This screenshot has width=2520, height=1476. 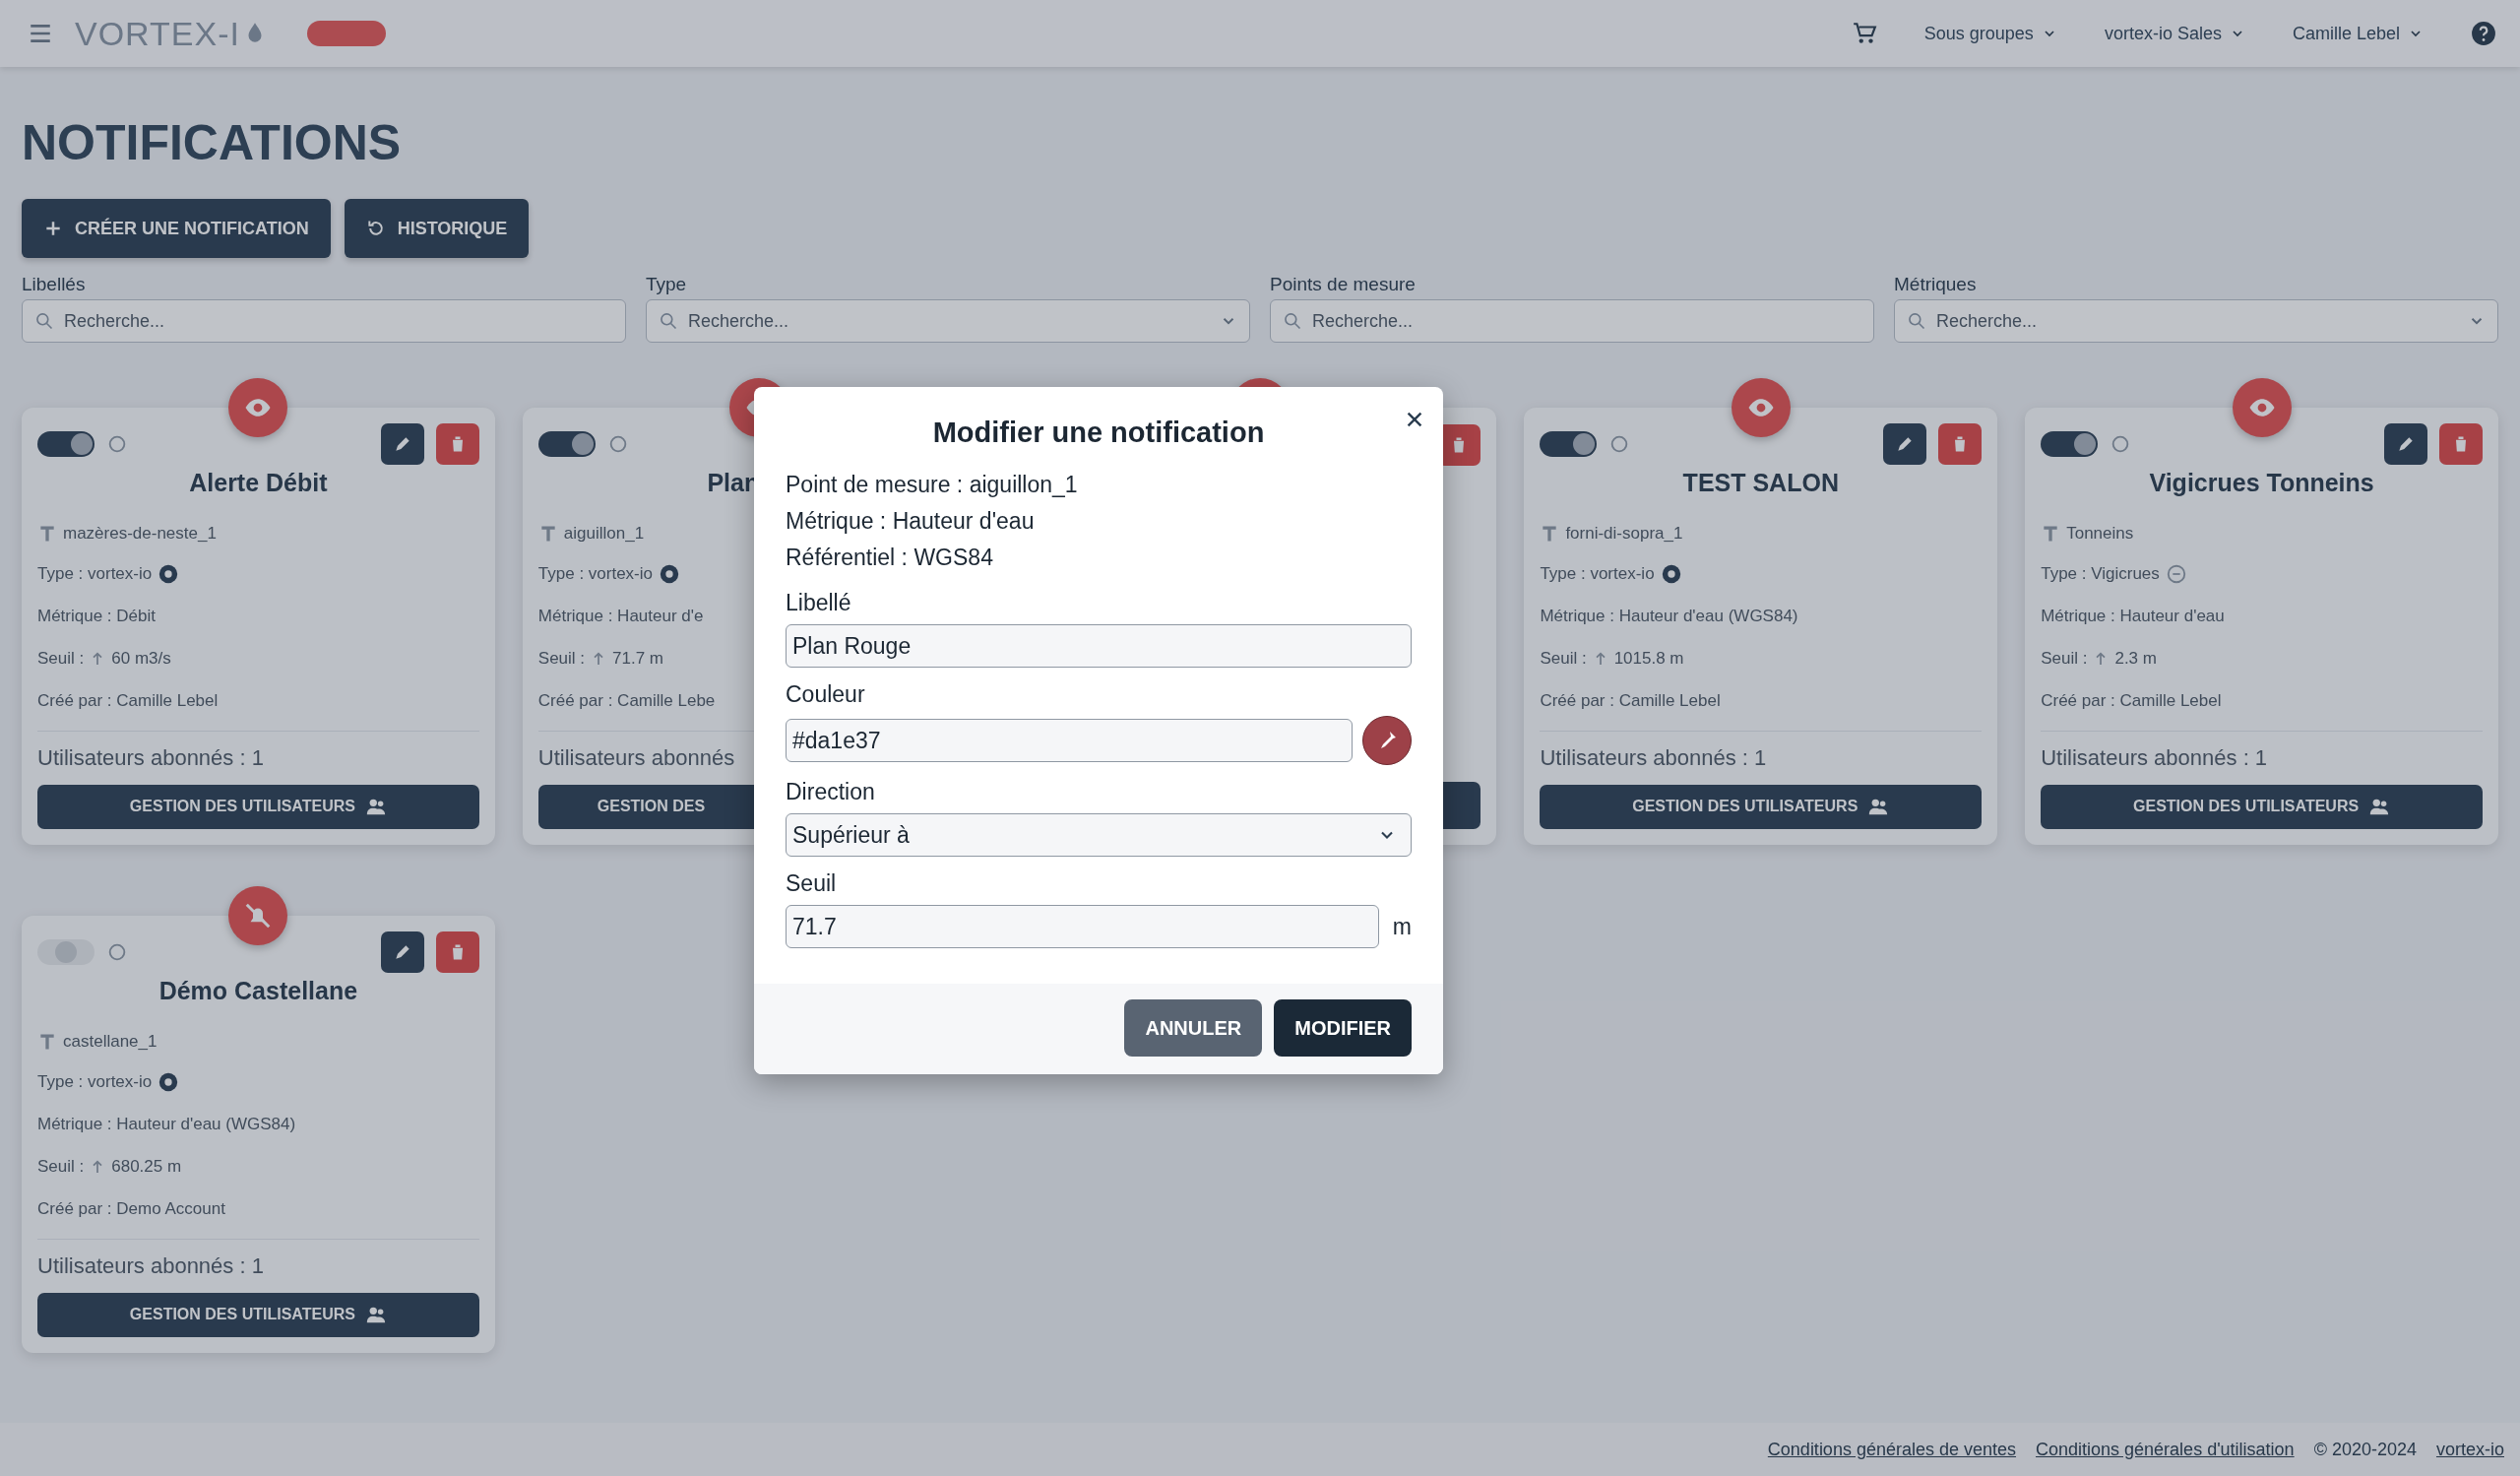 I want to click on filter-label: Points de mesure, so click(x=1343, y=284).